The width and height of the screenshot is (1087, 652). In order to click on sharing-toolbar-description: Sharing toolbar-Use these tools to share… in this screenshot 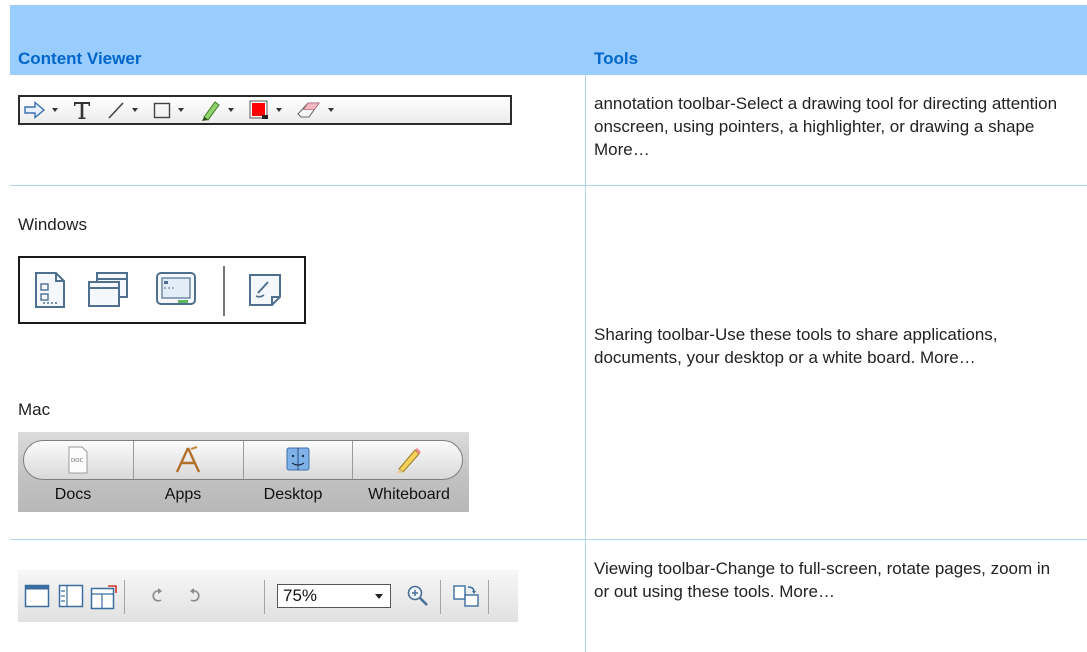, I will do `click(796, 346)`.